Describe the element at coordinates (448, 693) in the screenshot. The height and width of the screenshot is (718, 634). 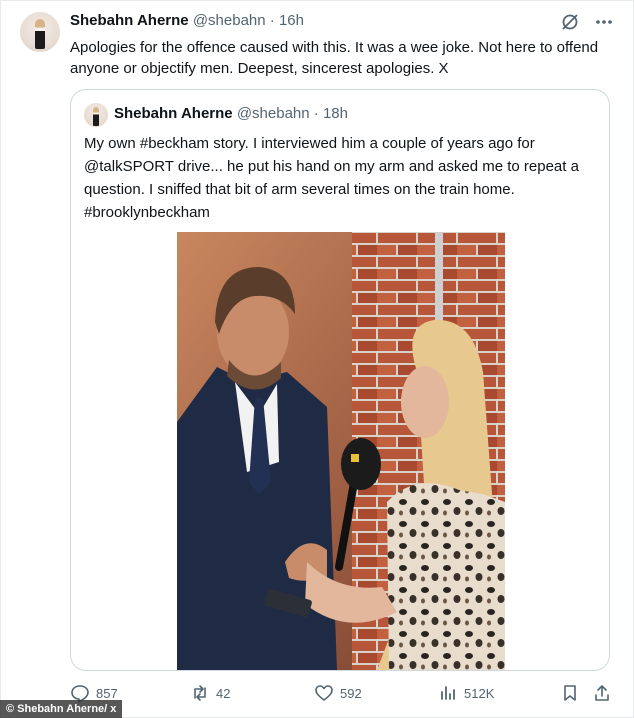
I see `views-icon` at that location.